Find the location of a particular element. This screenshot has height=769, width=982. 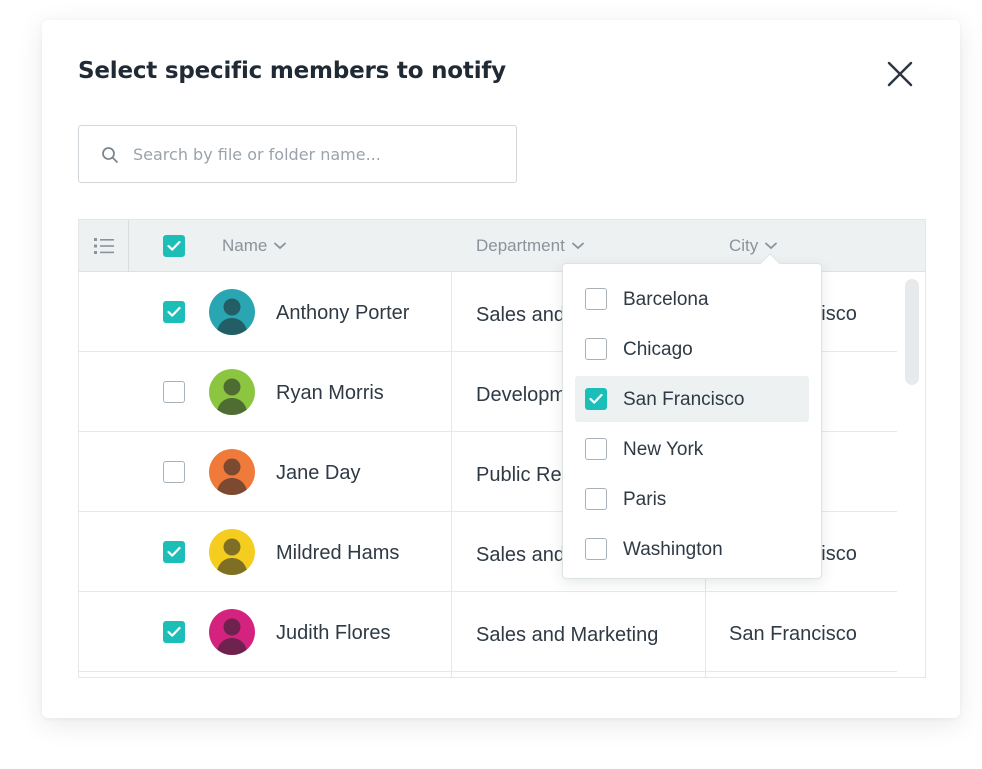

select-all-checkbox is located at coordinates (174, 246).